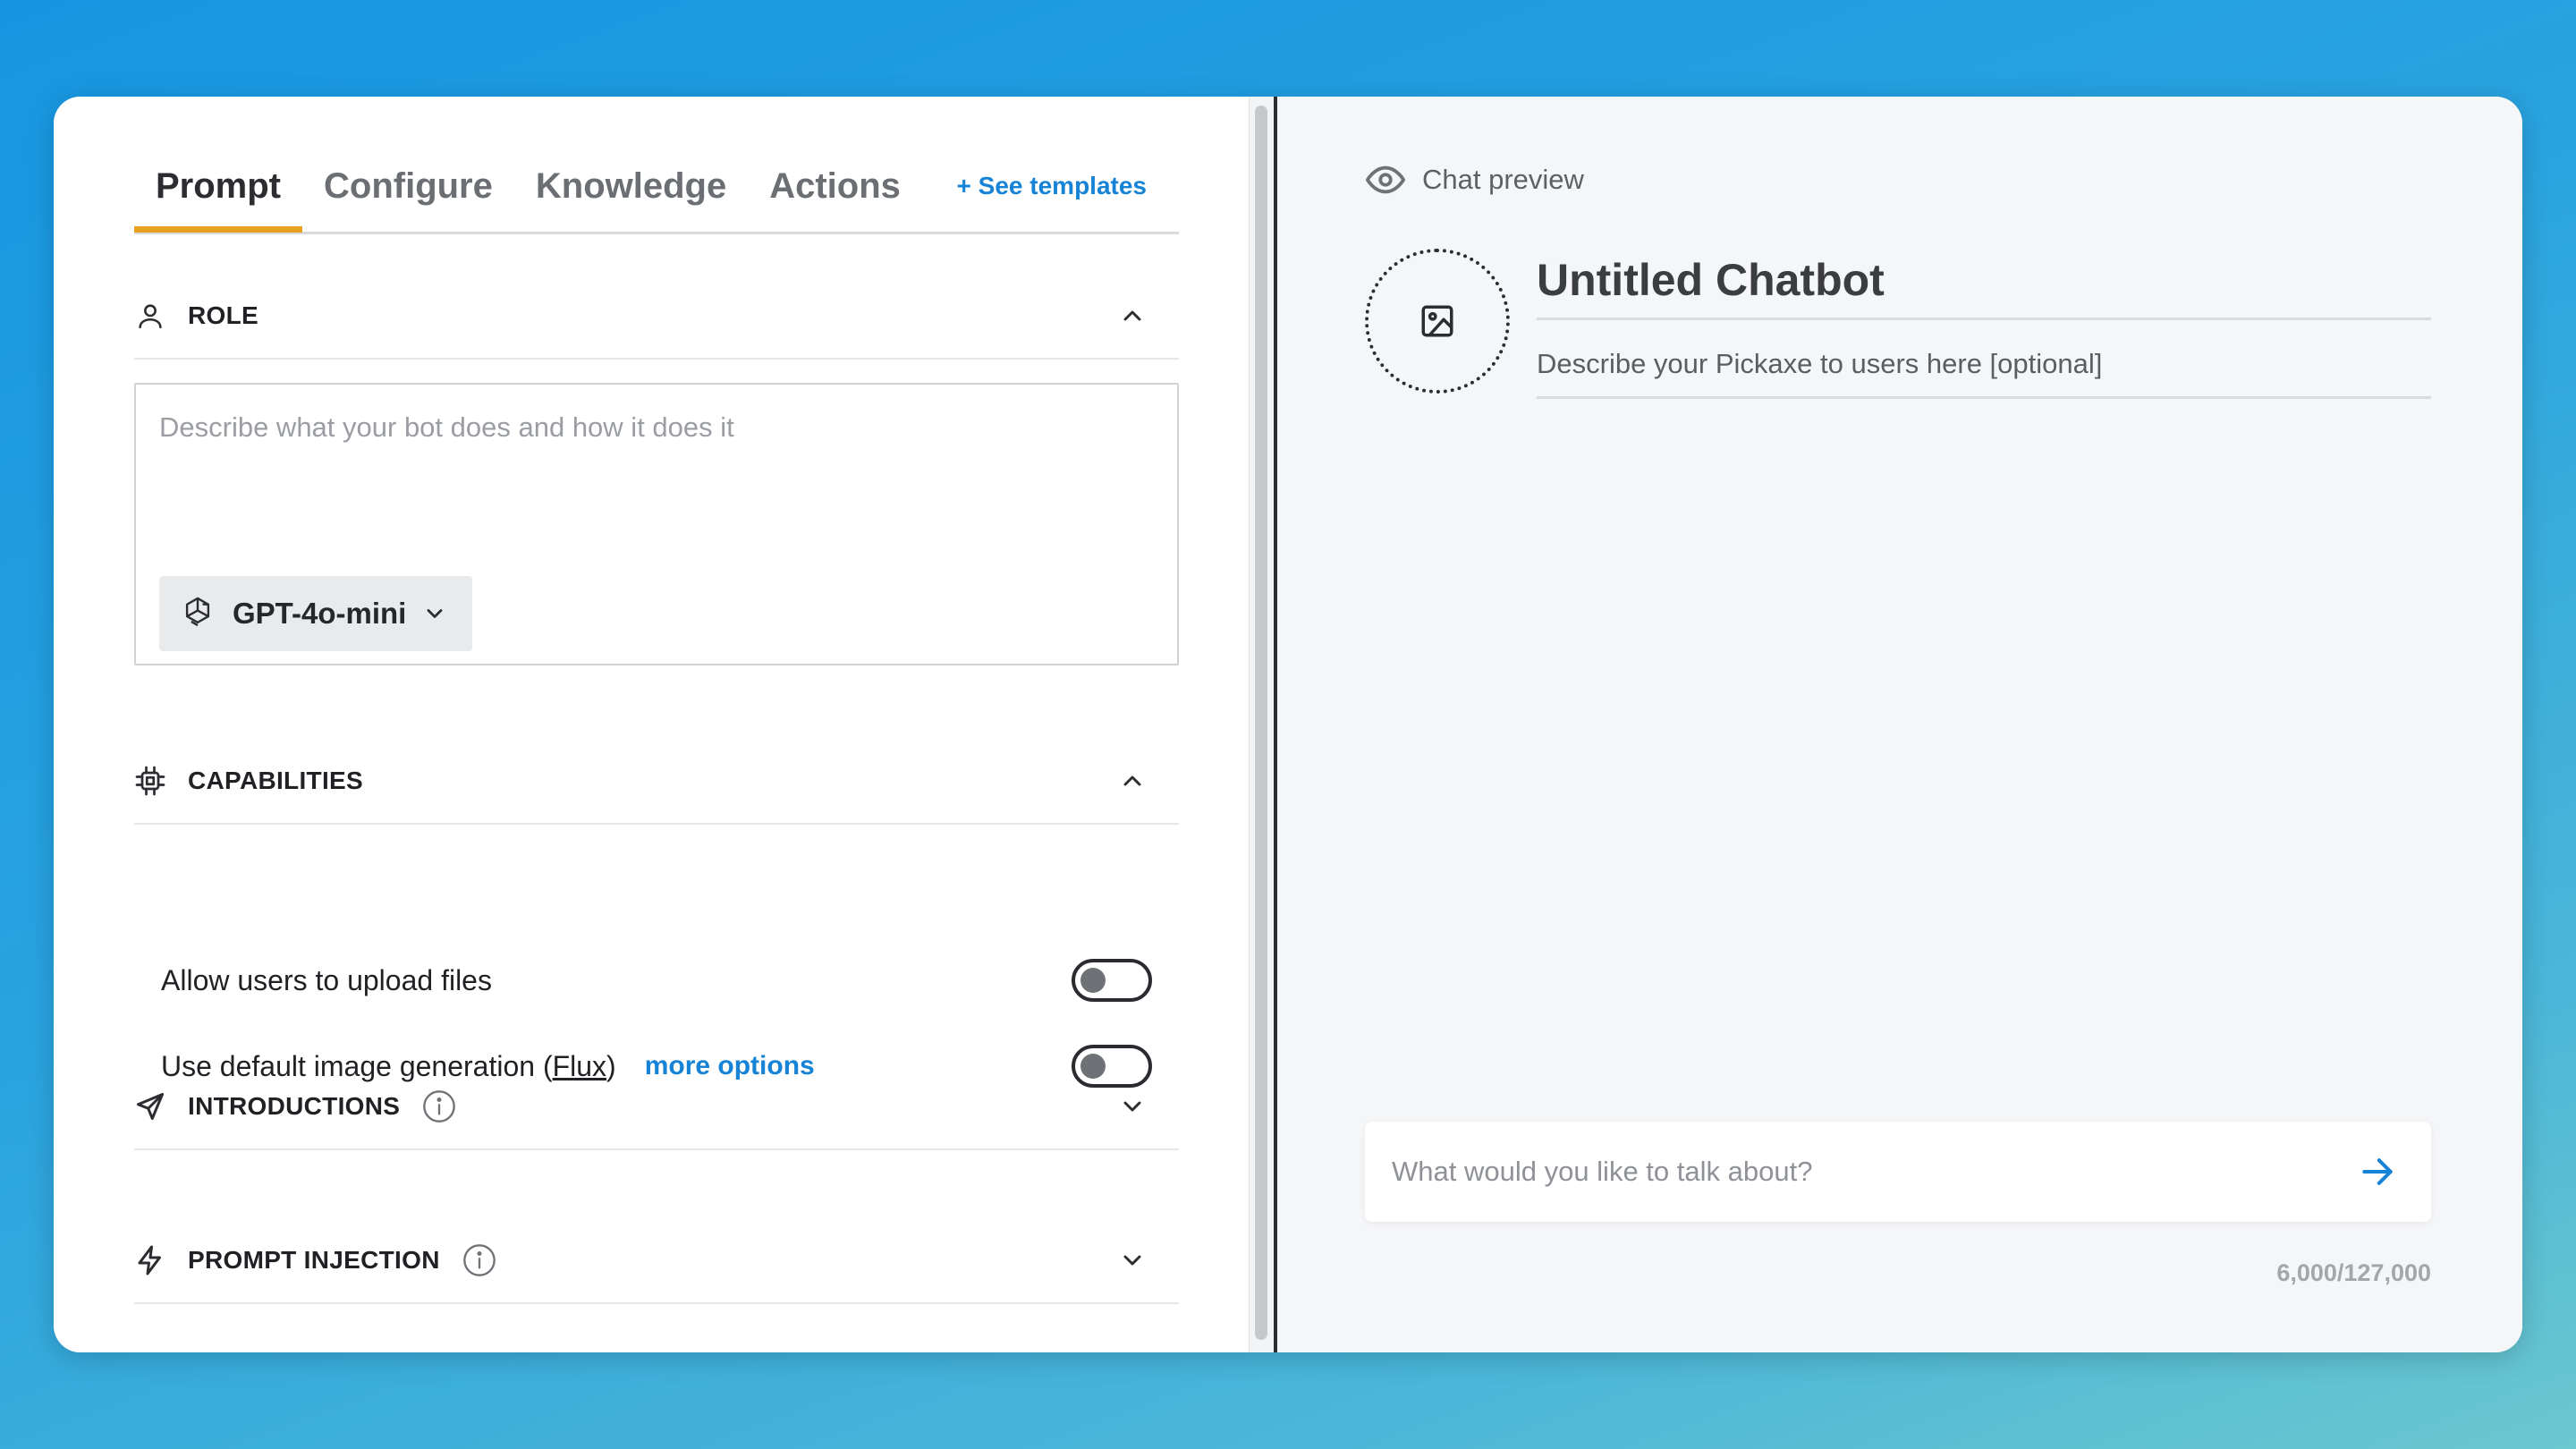 The width and height of the screenshot is (2576, 1449). What do you see at coordinates (1068, 186) in the screenshot?
I see `see-templates-link: + See templates` at bounding box center [1068, 186].